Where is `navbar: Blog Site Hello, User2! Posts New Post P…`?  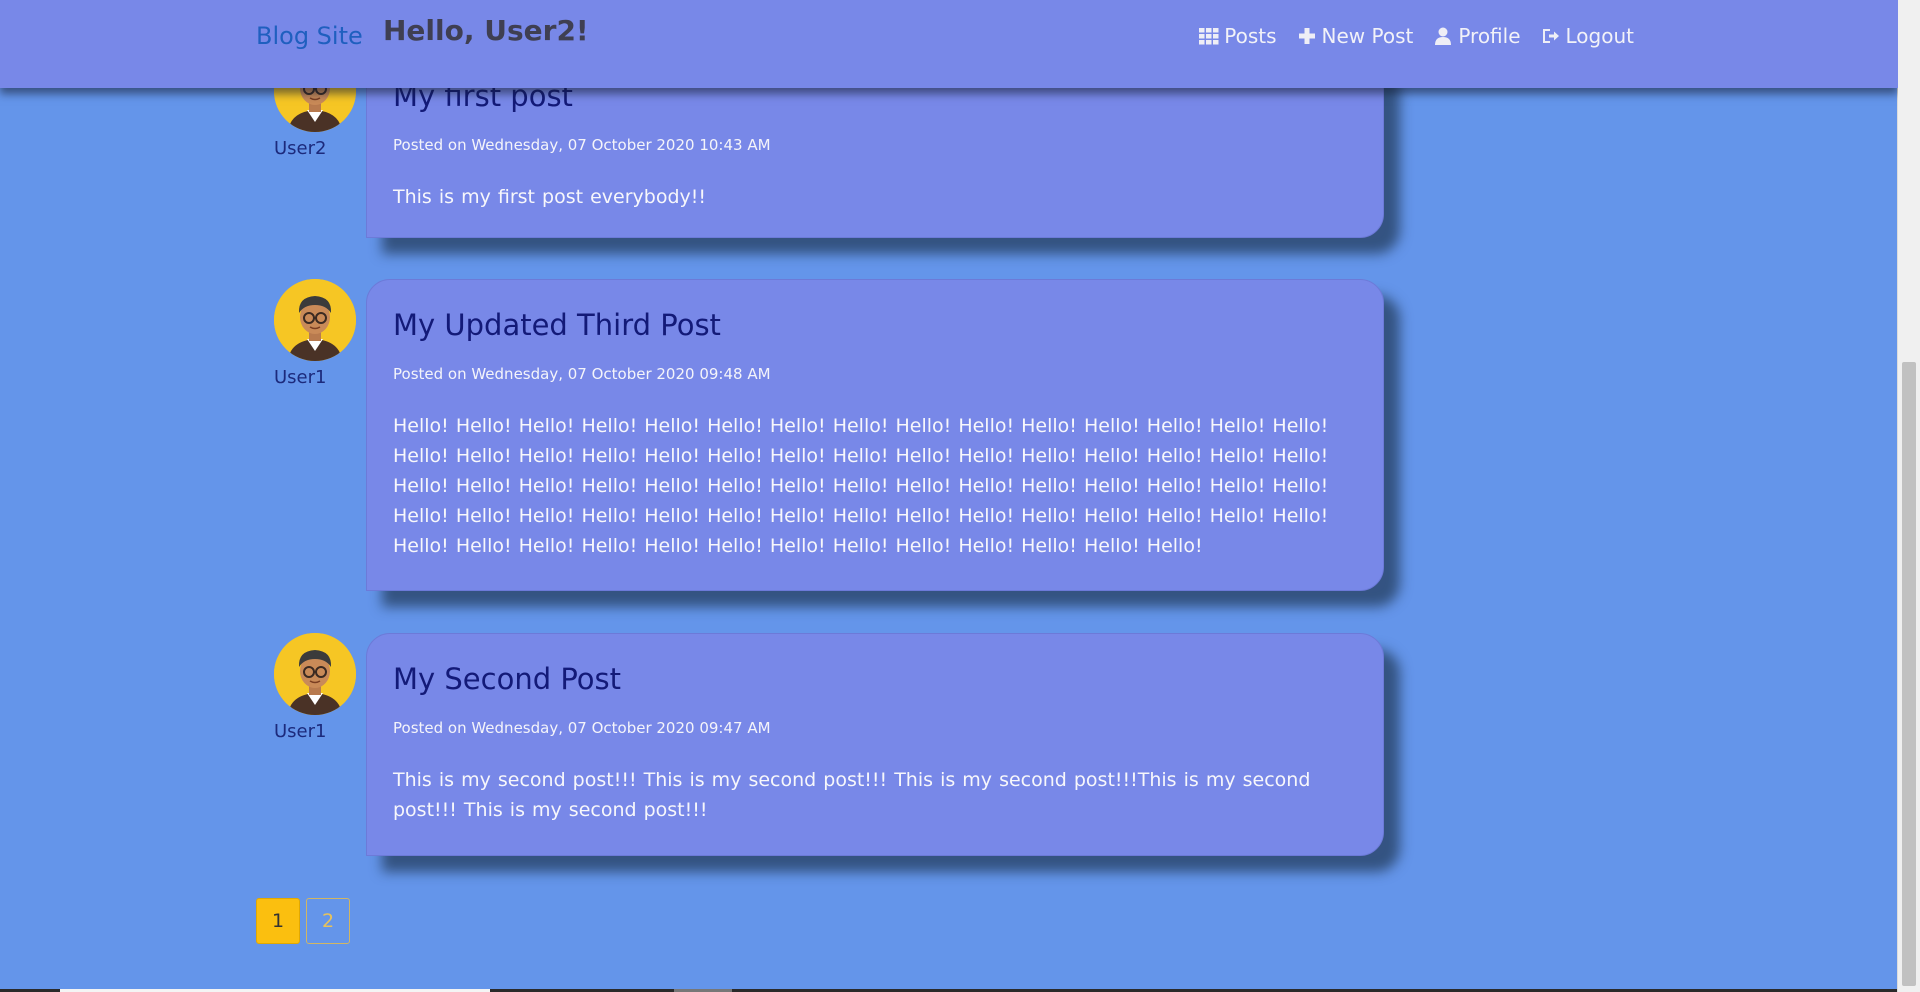 navbar: Blog Site Hello, User2! Posts New Post P… is located at coordinates (949, 44).